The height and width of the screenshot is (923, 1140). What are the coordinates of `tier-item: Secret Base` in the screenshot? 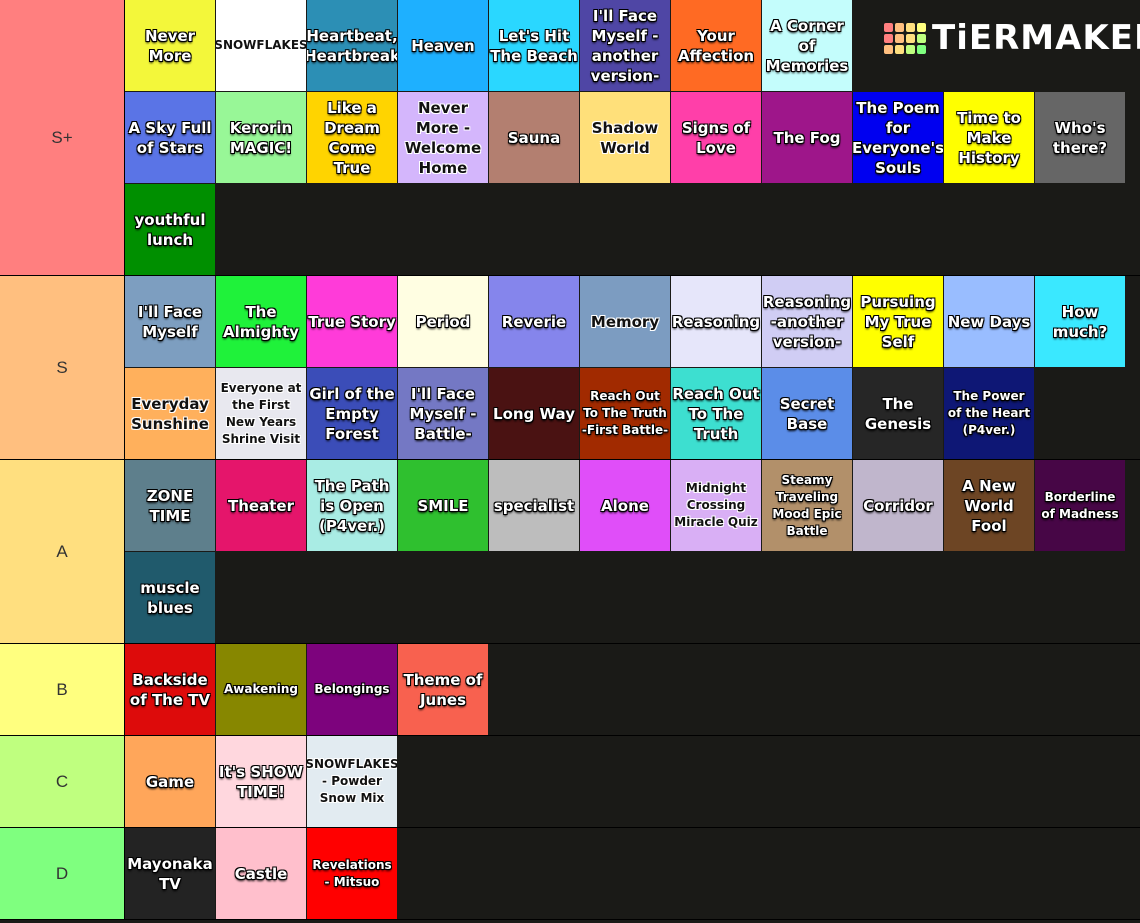 It's located at (807, 413).